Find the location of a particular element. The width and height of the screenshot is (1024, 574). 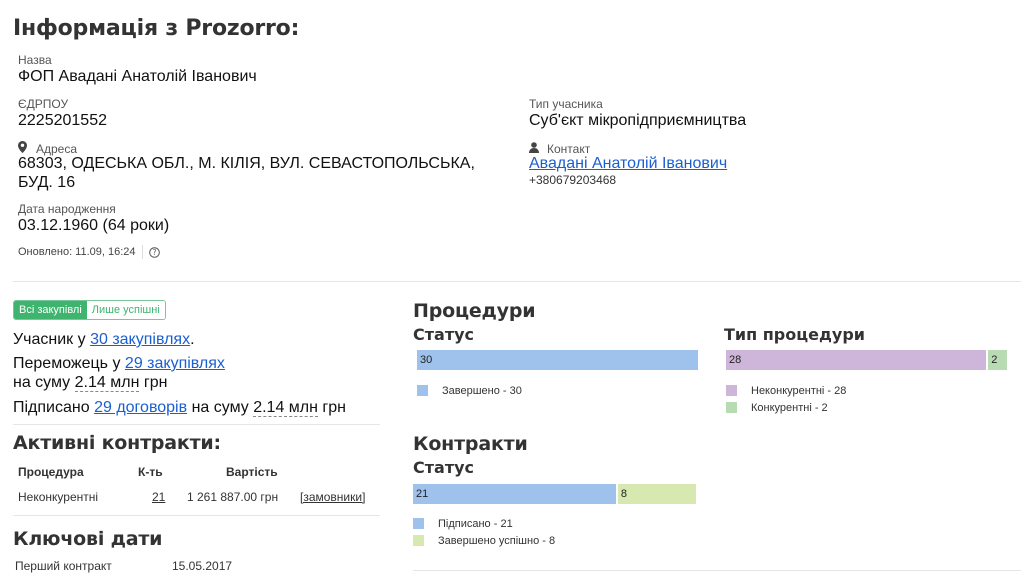

procedure-type-chart: 28 2 is located at coordinates (866, 360).